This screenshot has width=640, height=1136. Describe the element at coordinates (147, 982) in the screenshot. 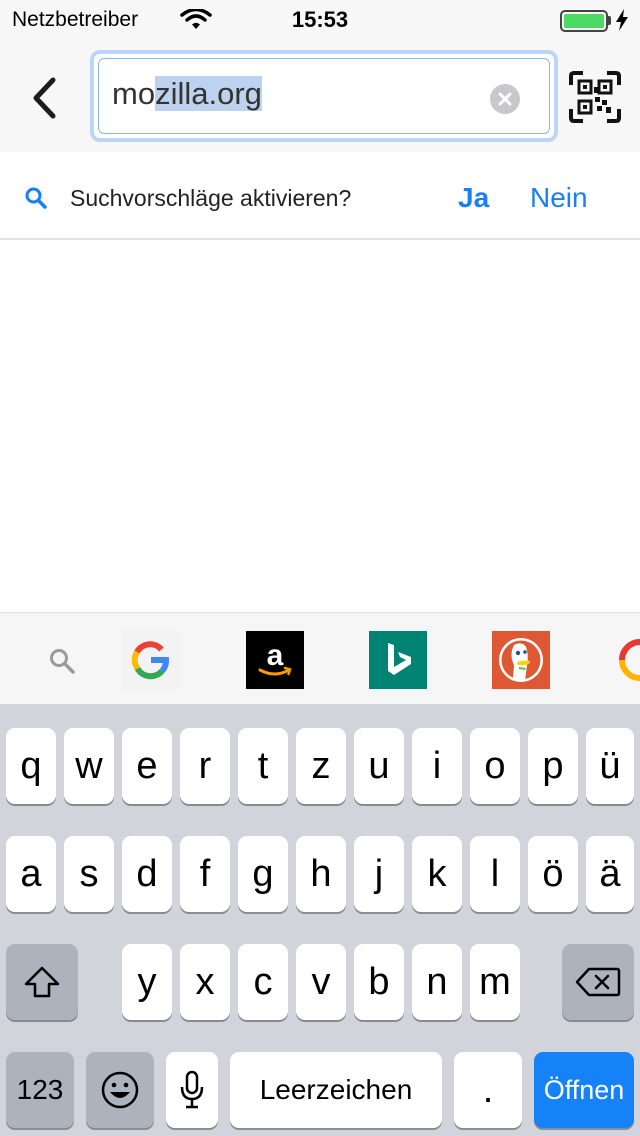

I see `key-y: y` at that location.